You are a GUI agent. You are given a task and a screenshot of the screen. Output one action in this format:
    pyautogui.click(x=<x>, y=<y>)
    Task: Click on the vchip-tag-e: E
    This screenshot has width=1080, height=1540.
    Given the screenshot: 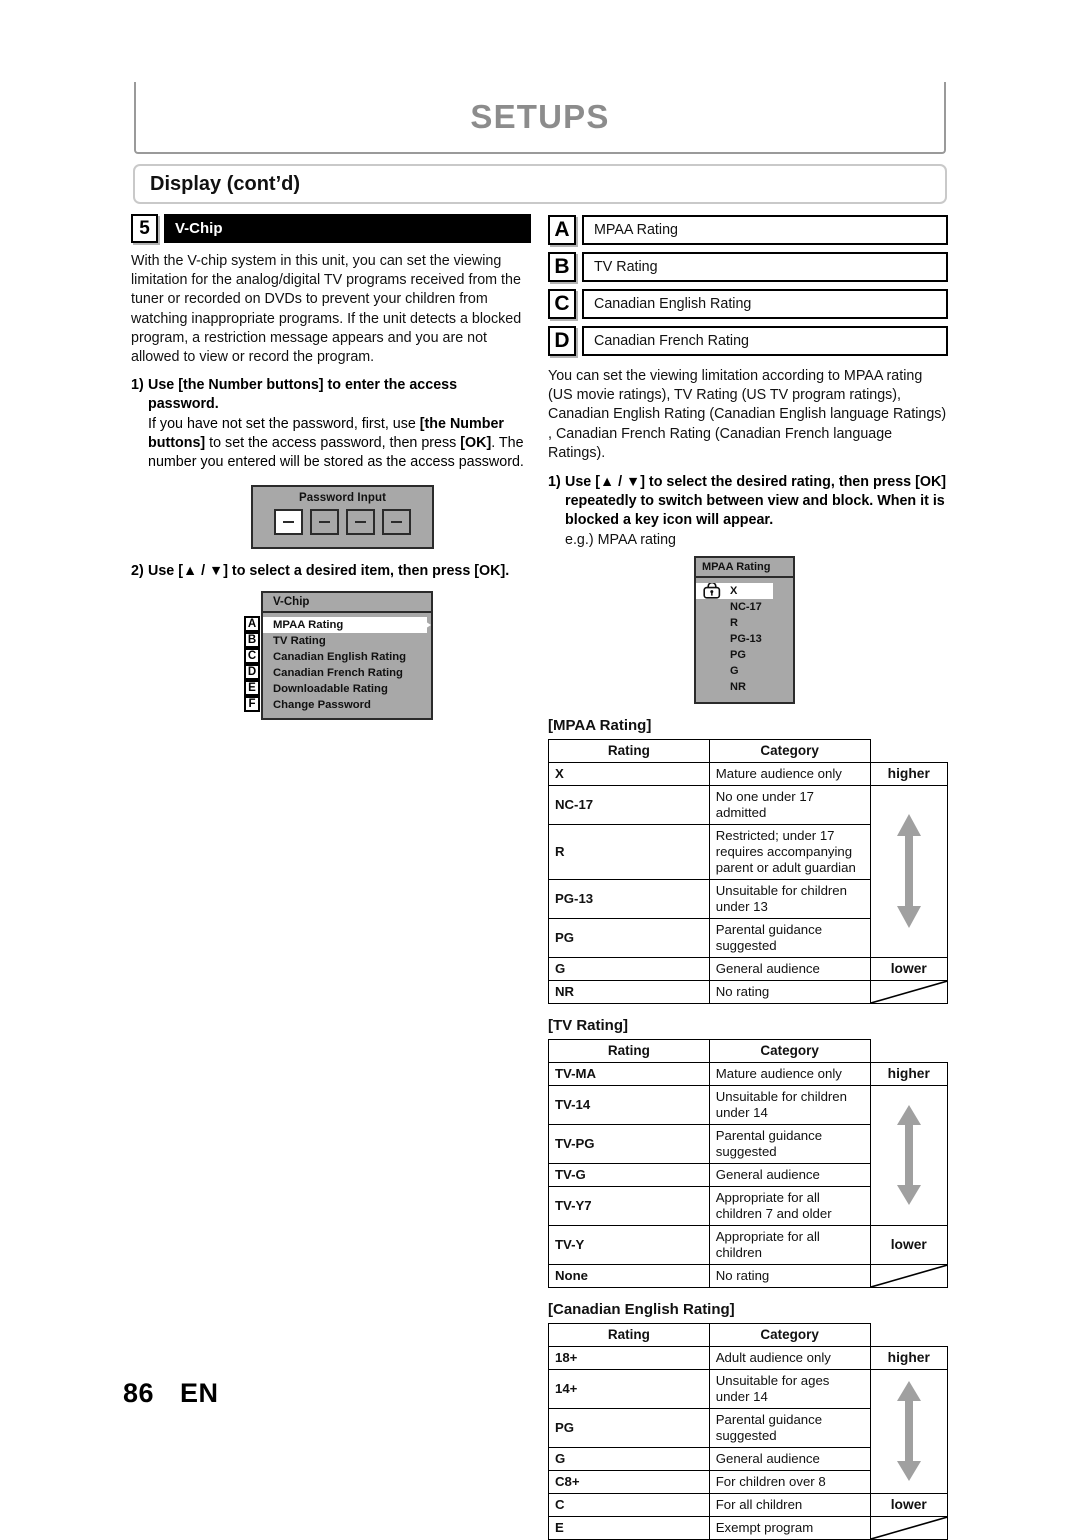 What is the action you would take?
    pyautogui.click(x=252, y=688)
    